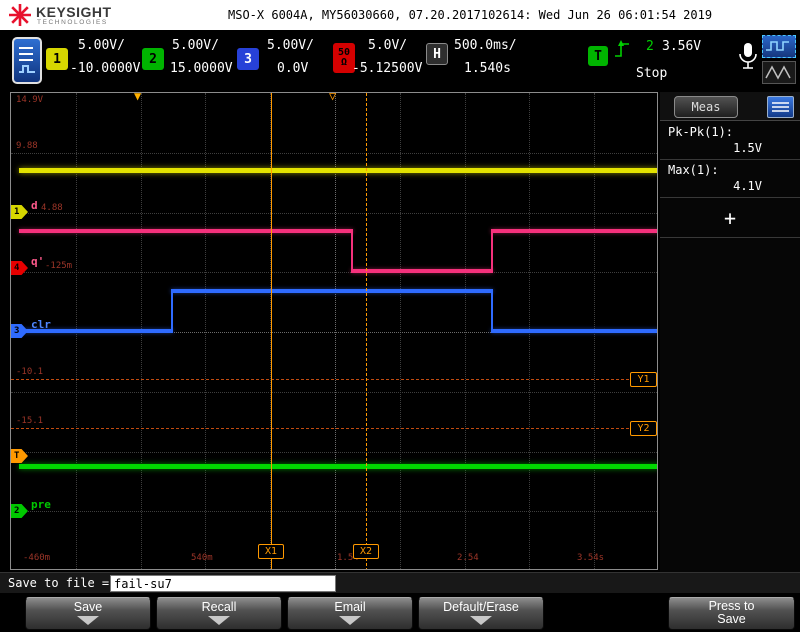  Describe the element at coordinates (19, 331) in the screenshot. I see `ch3-ground-marker: 3` at that location.